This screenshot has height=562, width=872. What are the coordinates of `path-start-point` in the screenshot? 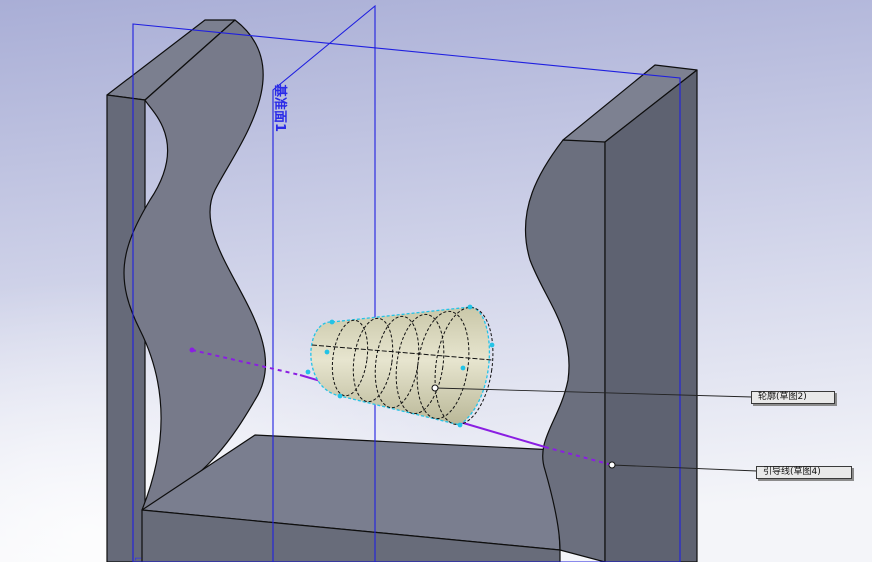 It's located at (192, 350).